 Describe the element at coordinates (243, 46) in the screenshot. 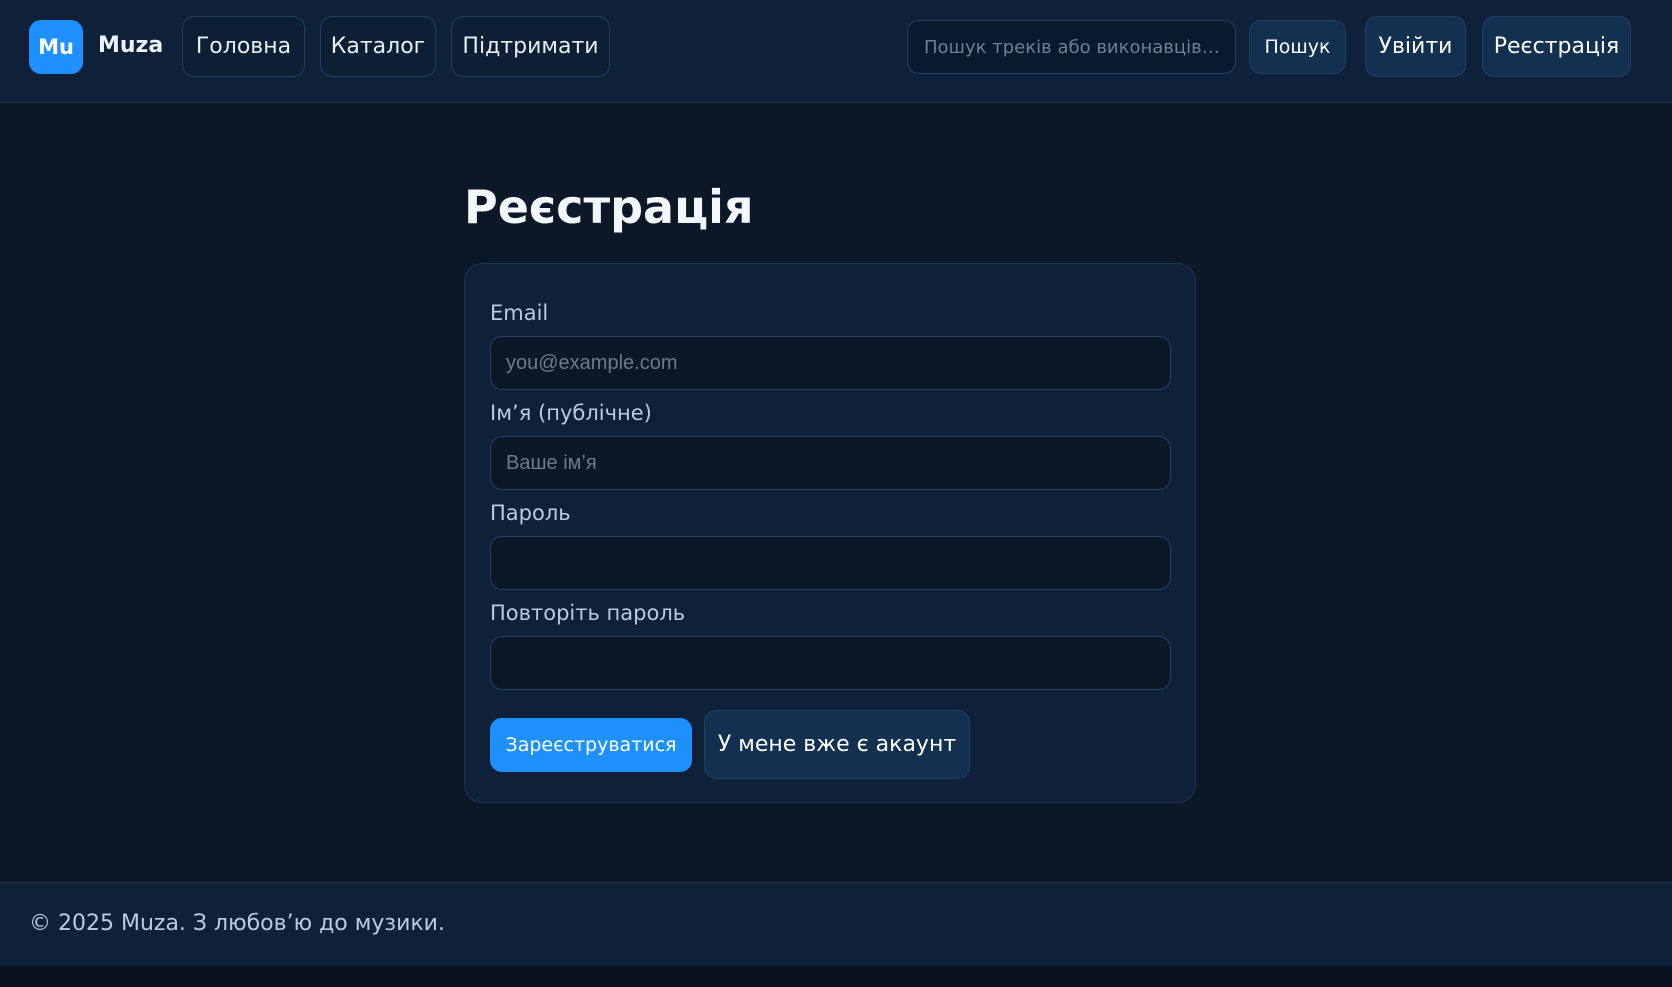

I see `nav-home-button: Головна` at that location.